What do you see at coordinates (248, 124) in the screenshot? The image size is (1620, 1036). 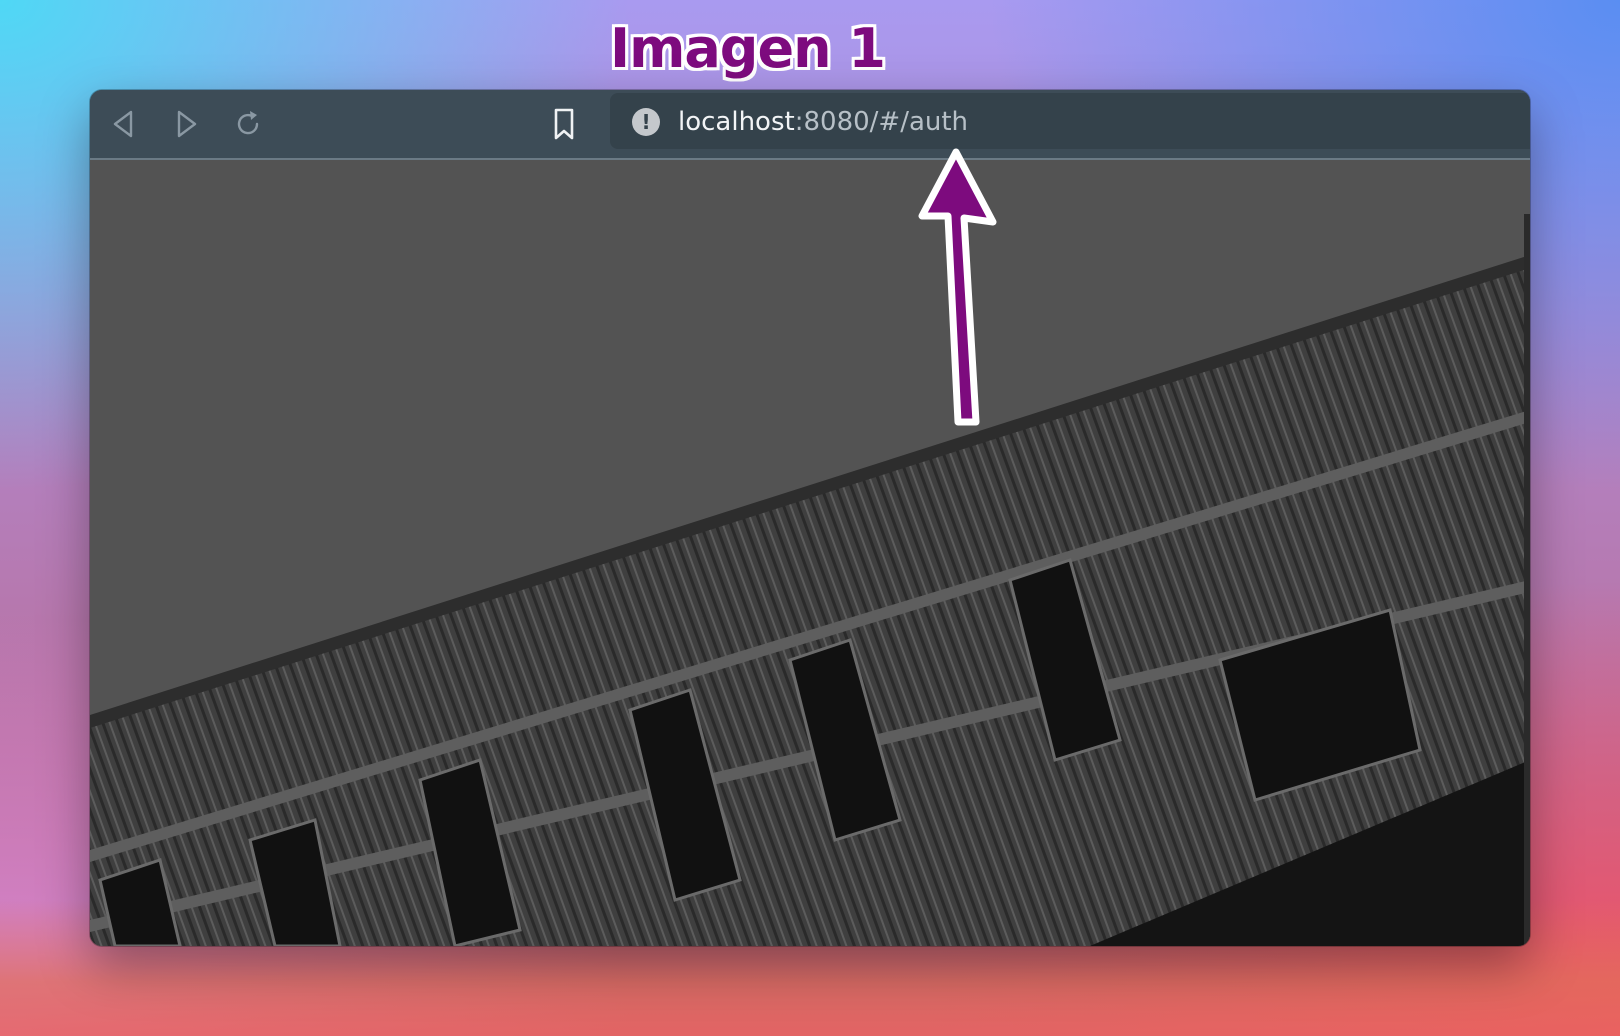 I see `reload-icon` at bounding box center [248, 124].